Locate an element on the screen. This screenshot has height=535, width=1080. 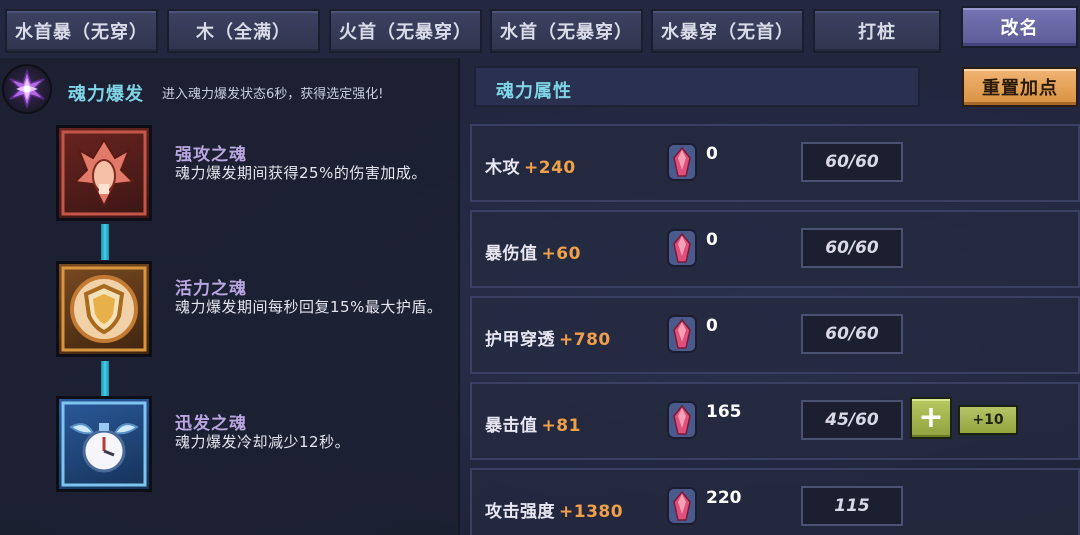
attribute-row: 暴击值 +81 165 45/60 + +10 is located at coordinates (775, 421).